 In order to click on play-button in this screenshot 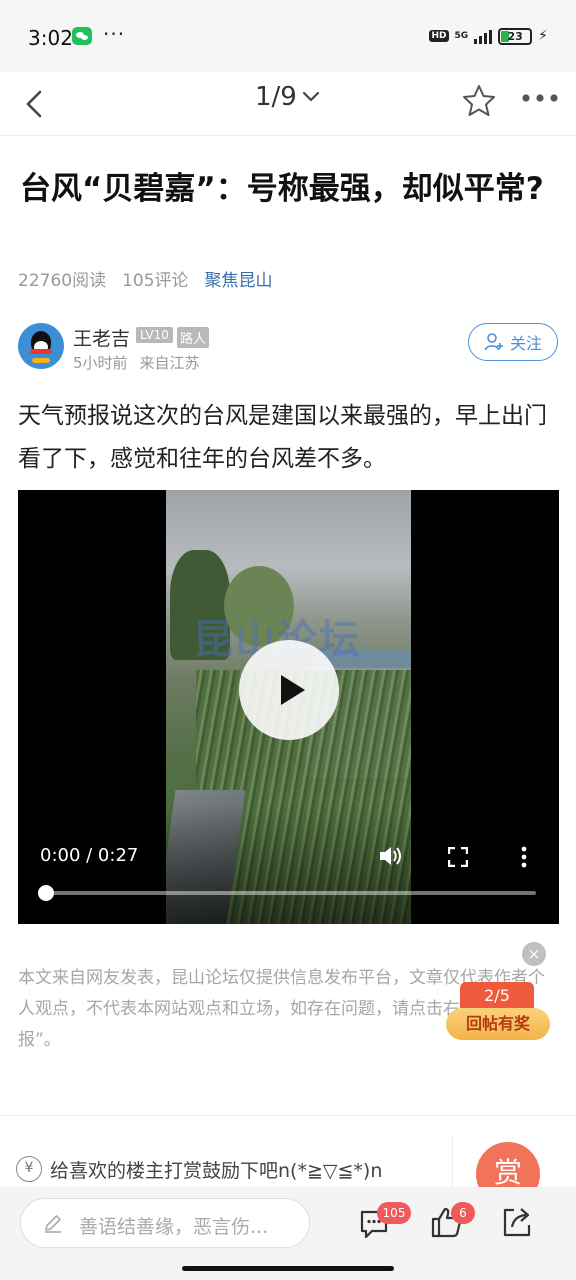, I will do `click(289, 690)`.